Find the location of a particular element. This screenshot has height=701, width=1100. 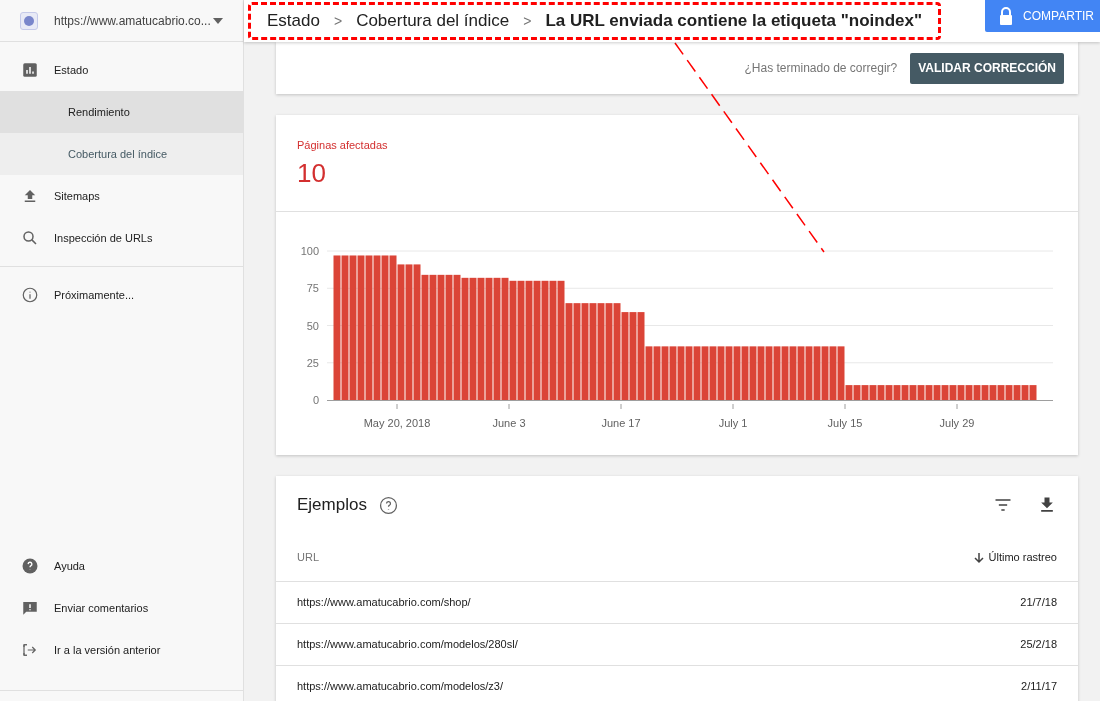

breadcrumb-link: Estado is located at coordinates (293, 21).